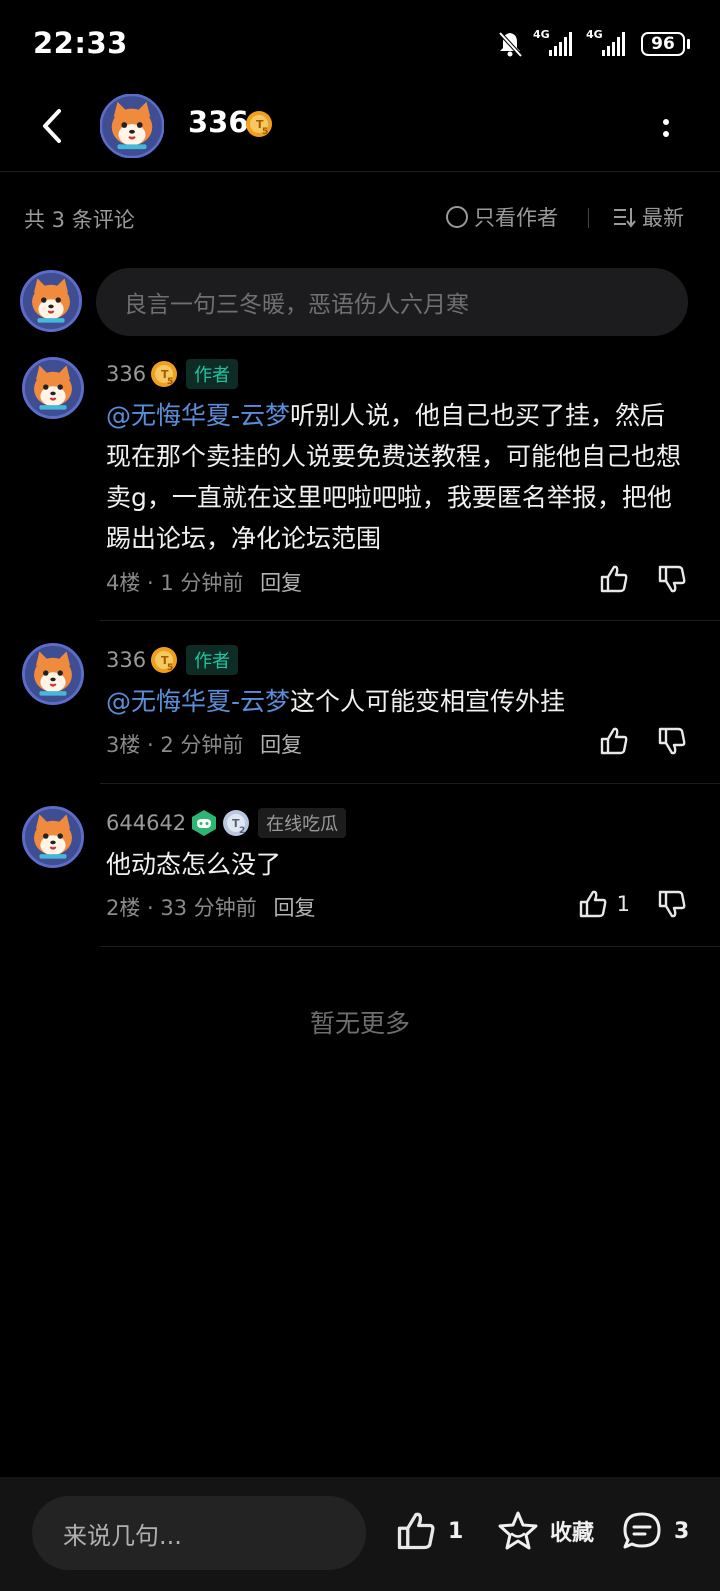 The height and width of the screenshot is (1591, 720). Describe the element at coordinates (663, 218) in the screenshot. I see `sort-label: 最新` at that location.